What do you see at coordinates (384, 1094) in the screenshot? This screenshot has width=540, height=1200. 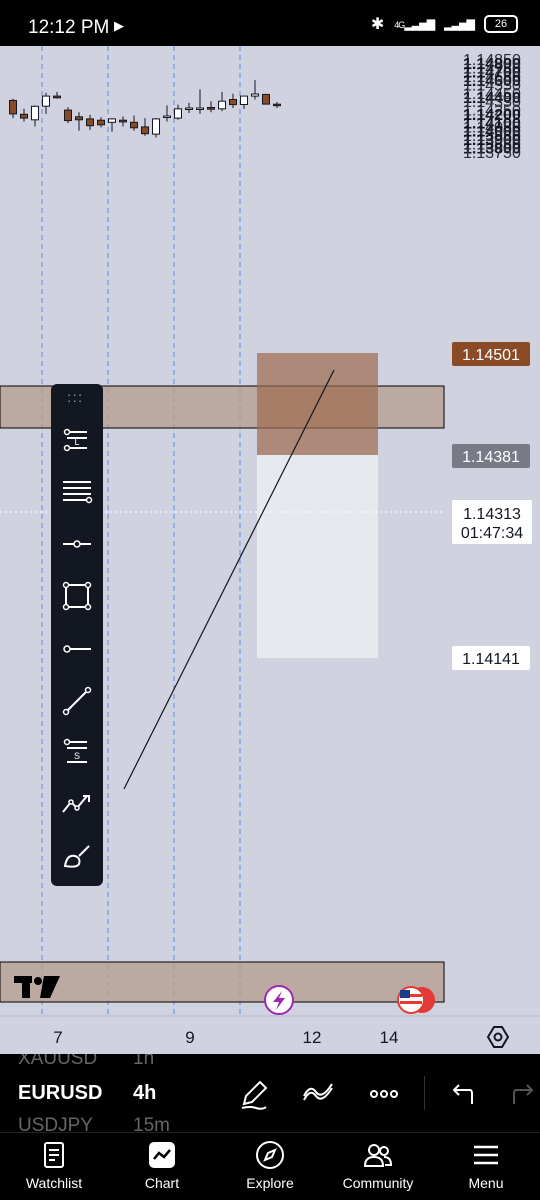 I see `more-options-icon` at bounding box center [384, 1094].